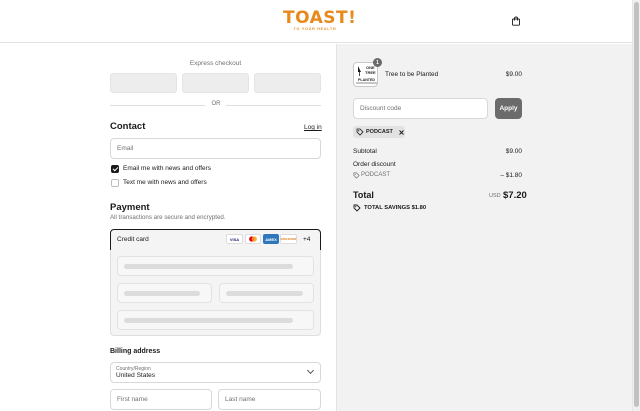 This screenshot has width=640, height=411. I want to click on first-name-field, so click(161, 399).